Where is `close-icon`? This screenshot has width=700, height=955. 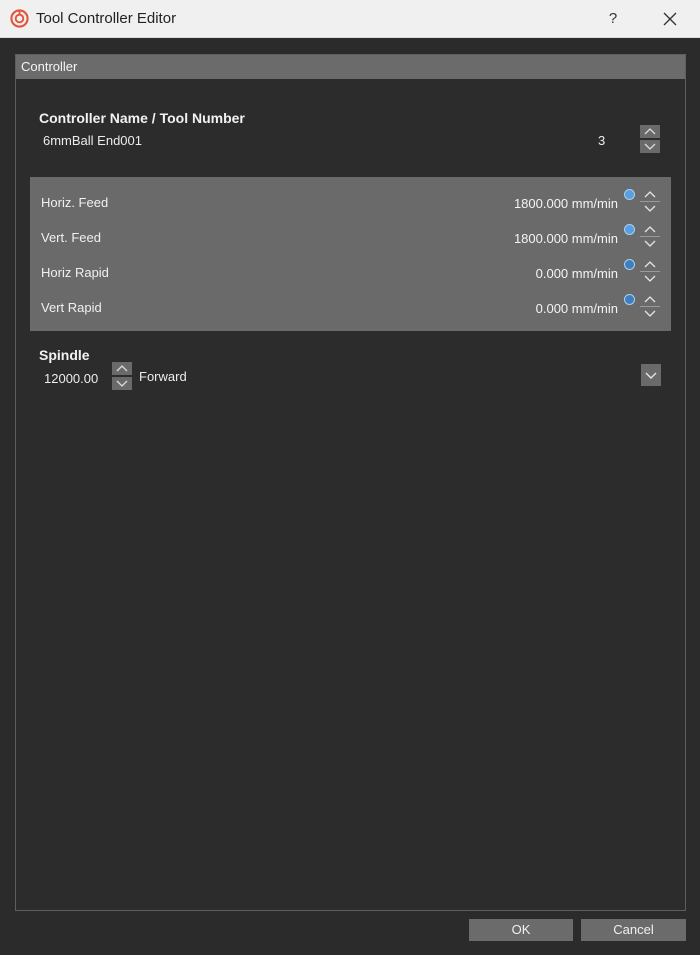
close-icon is located at coordinates (670, 19).